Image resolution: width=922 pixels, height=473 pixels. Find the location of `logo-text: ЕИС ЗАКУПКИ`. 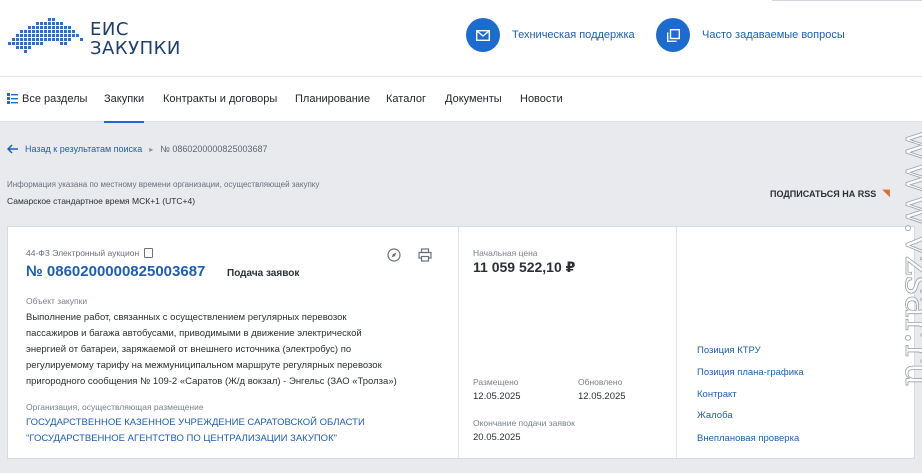

logo-text: ЕИС ЗАКУПКИ is located at coordinates (135, 39).